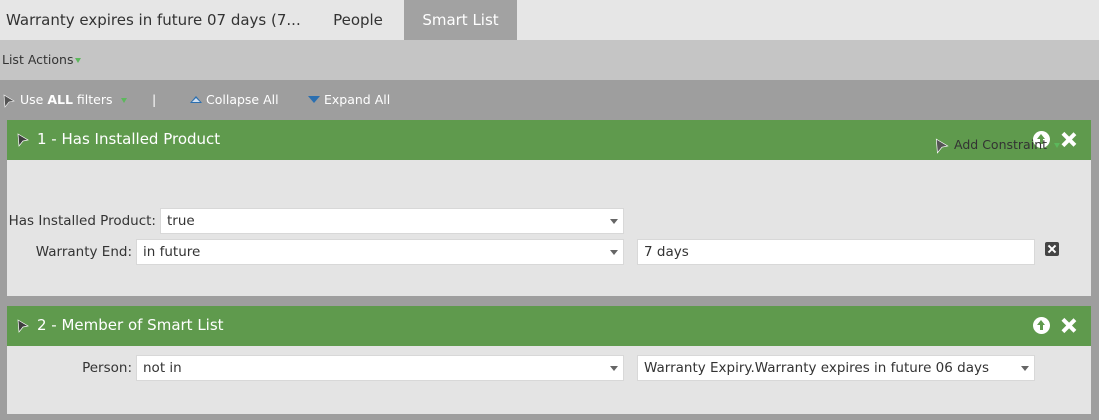  I want to click on collapse-icon, so click(196, 99).